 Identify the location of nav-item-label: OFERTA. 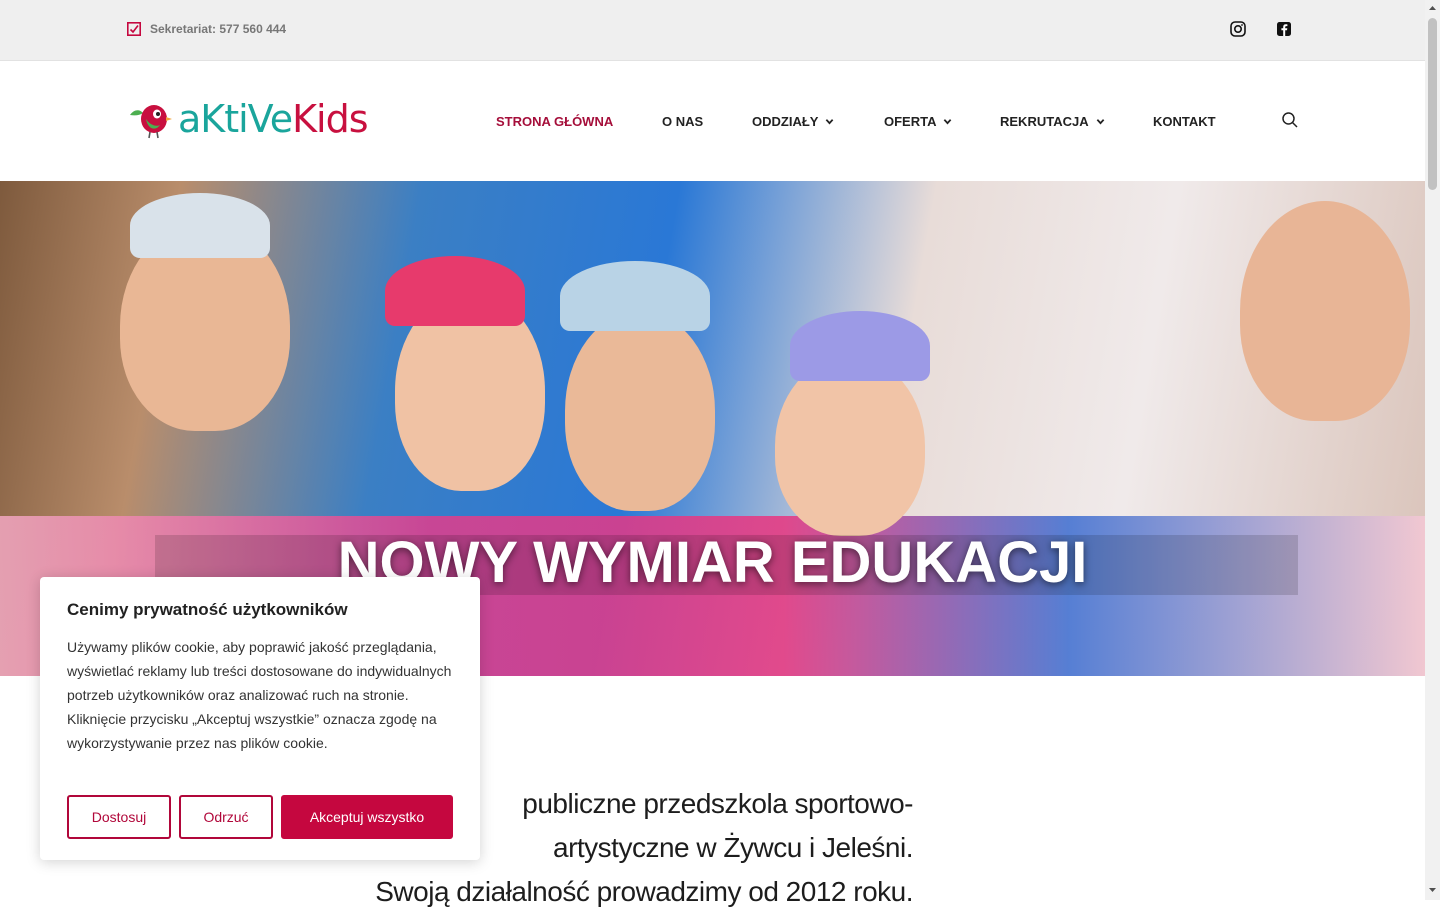
(910, 121).